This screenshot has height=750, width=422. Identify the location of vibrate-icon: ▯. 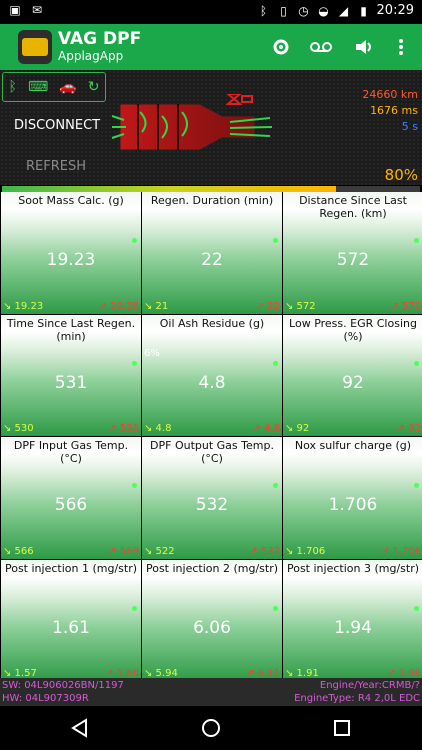
(283, 10).